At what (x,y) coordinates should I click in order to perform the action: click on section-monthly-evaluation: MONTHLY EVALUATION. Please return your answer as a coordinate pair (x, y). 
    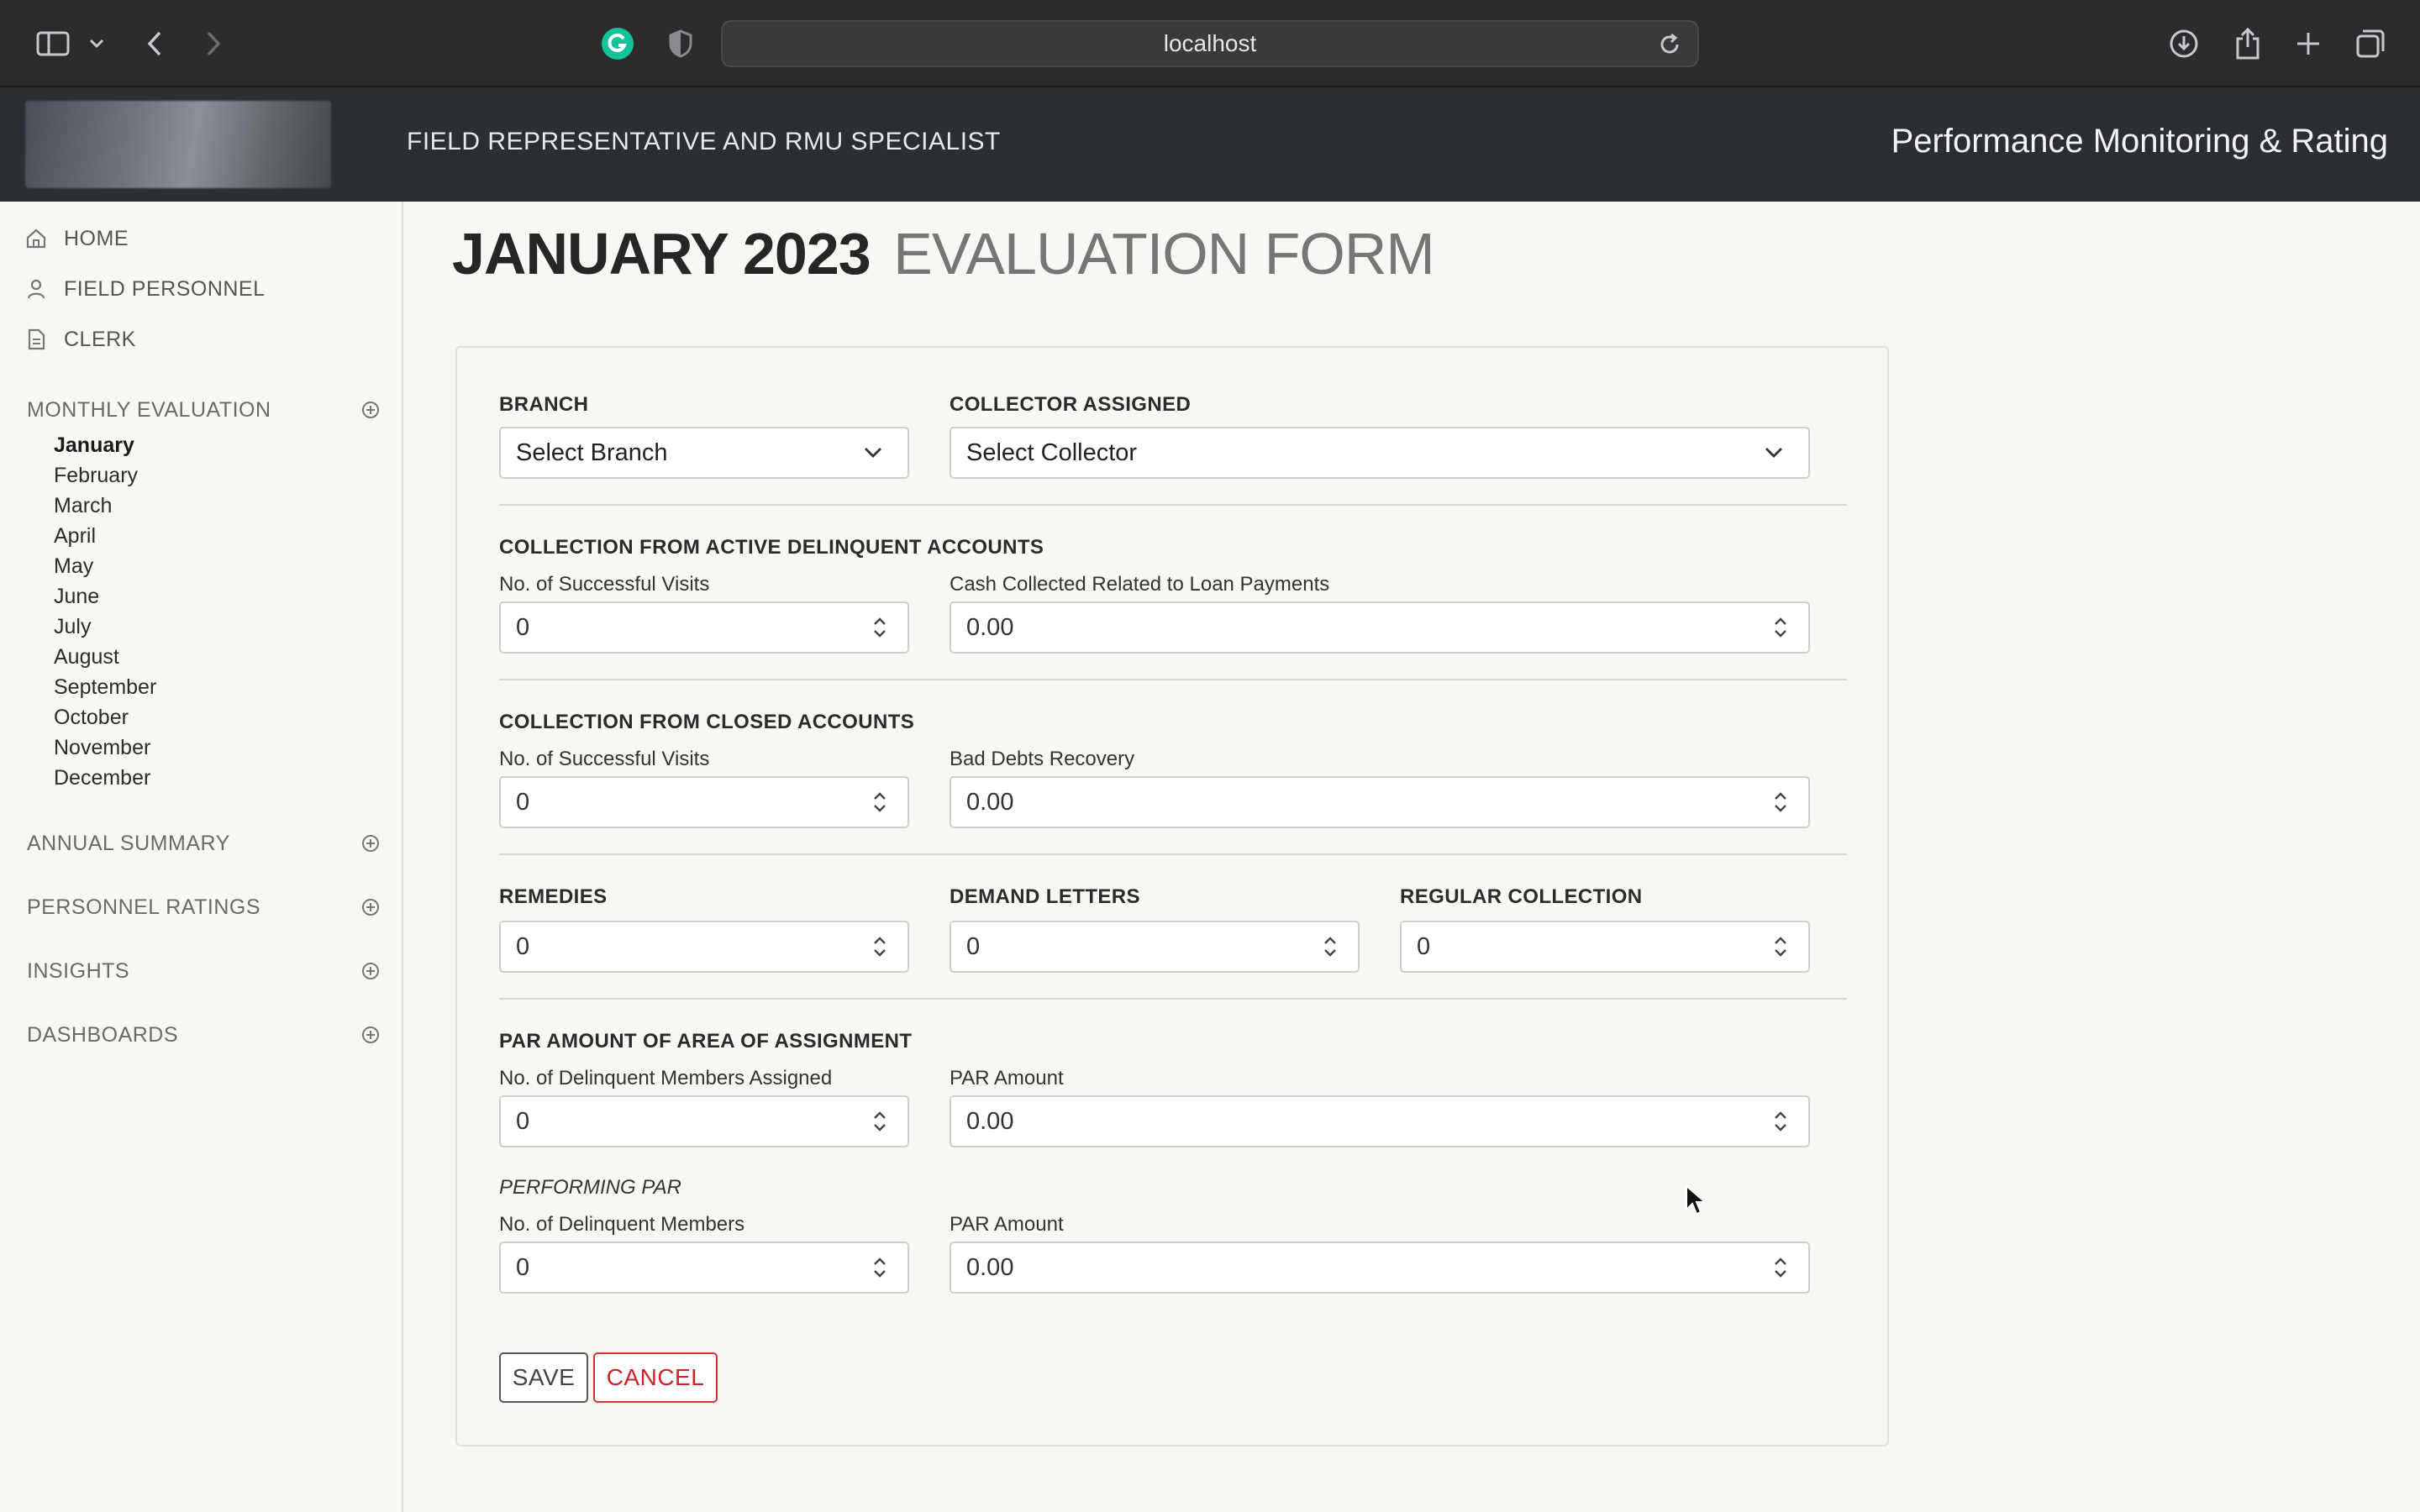
    Looking at the image, I should click on (203, 410).